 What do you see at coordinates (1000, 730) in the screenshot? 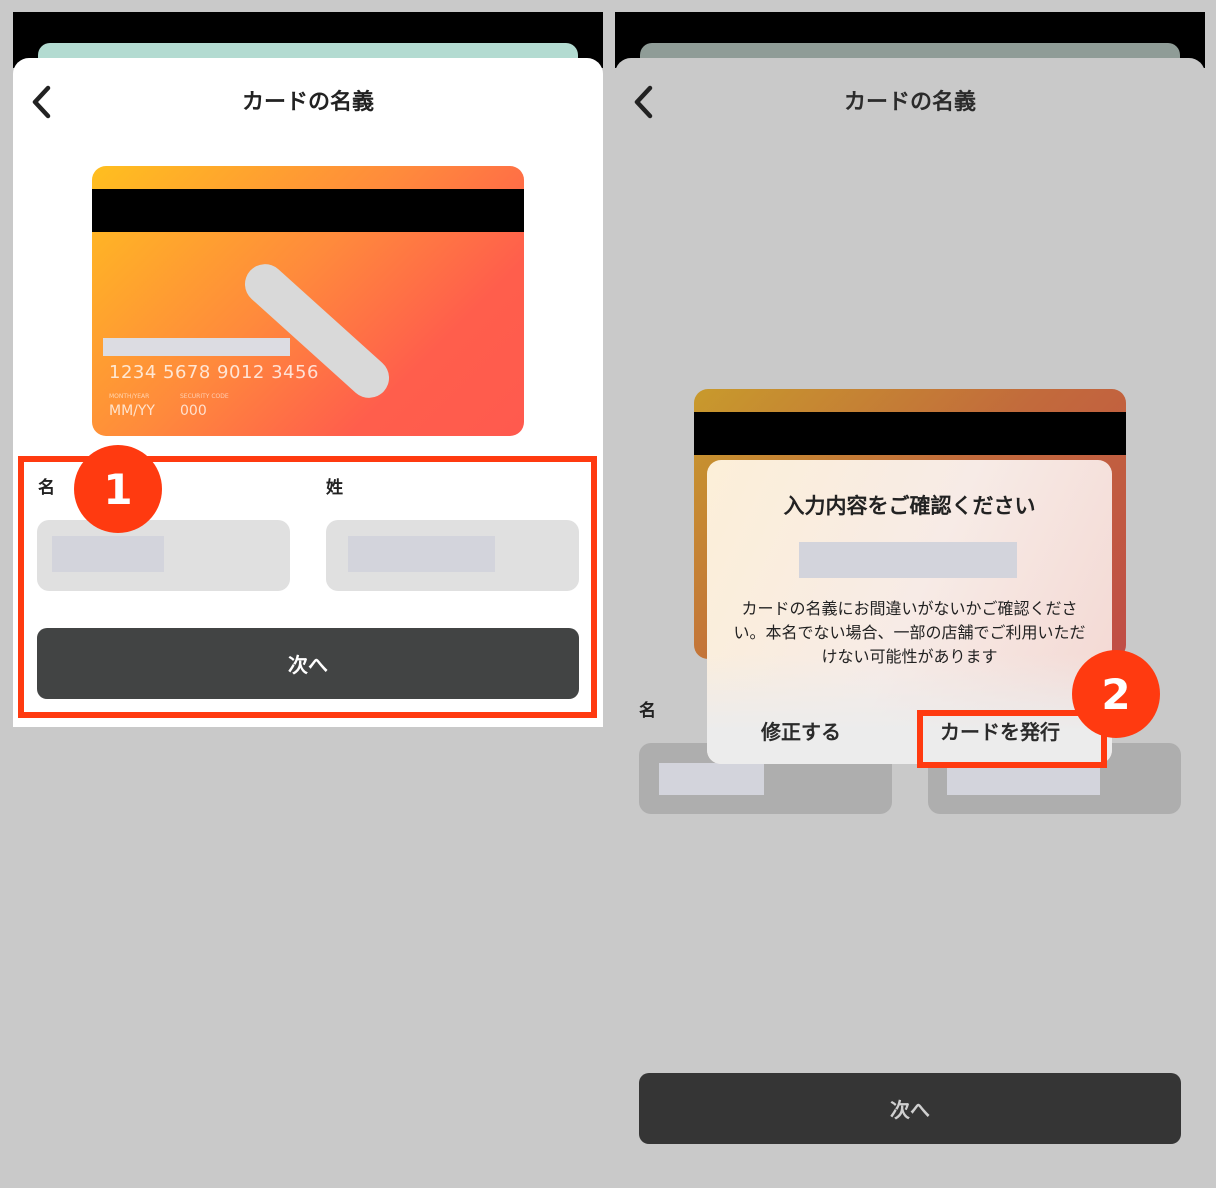
I see `issue-card-button: カードを発行` at bounding box center [1000, 730].